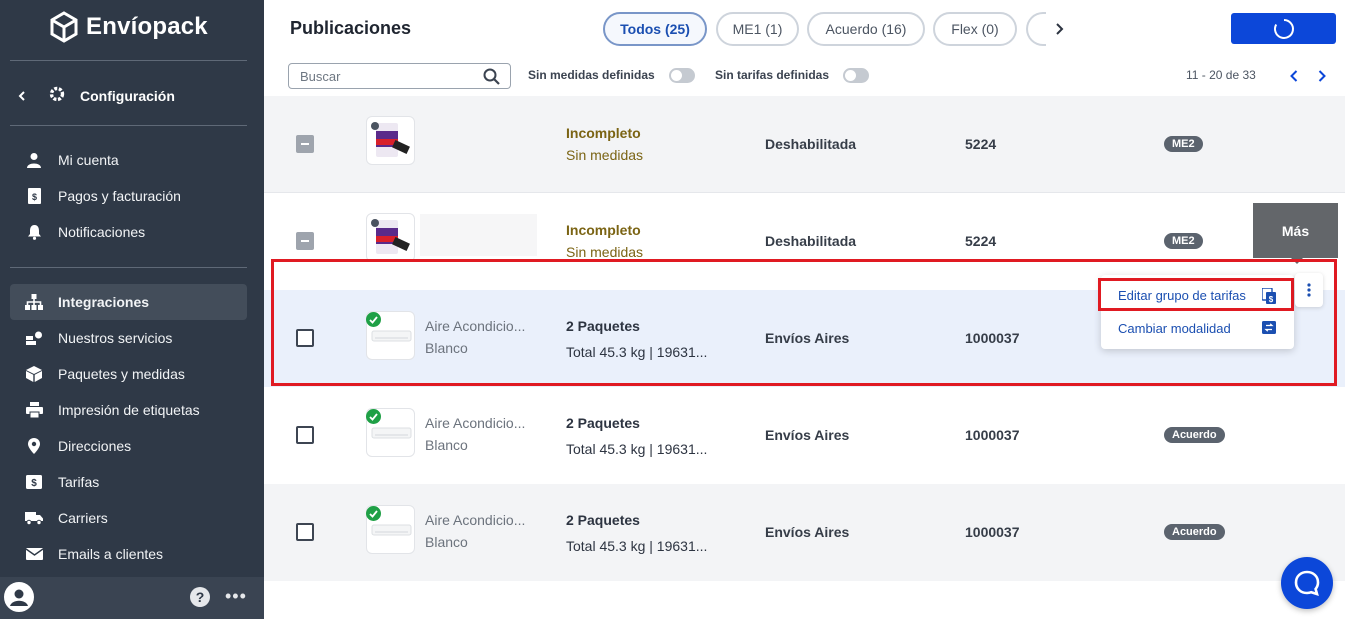 Image resolution: width=1345 pixels, height=619 pixels. I want to click on sidebar-item-mi-cuenta: Mi cuenta, so click(128, 160).